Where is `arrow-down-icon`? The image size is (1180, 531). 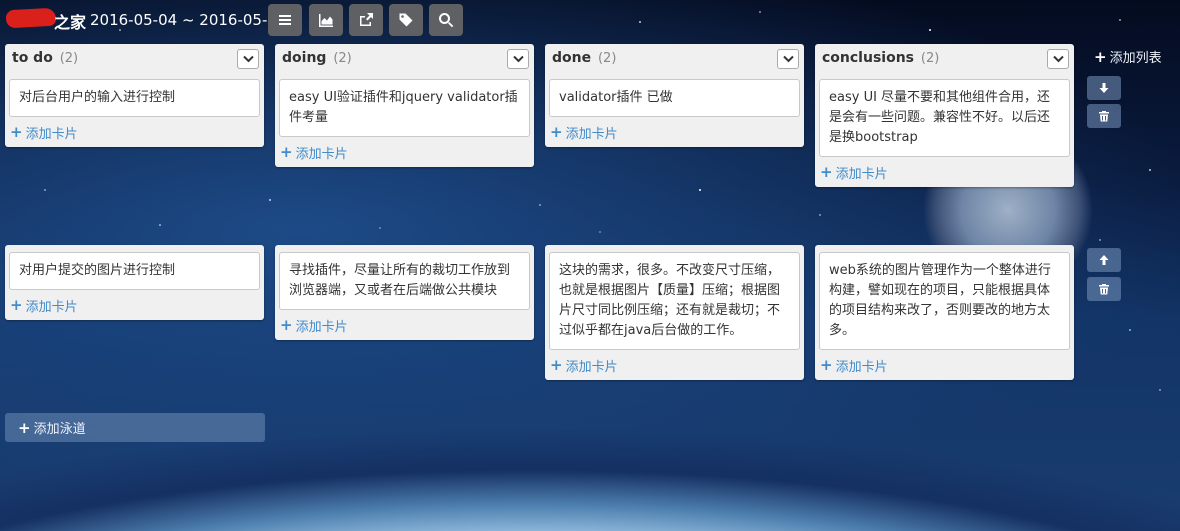 arrow-down-icon is located at coordinates (1104, 88).